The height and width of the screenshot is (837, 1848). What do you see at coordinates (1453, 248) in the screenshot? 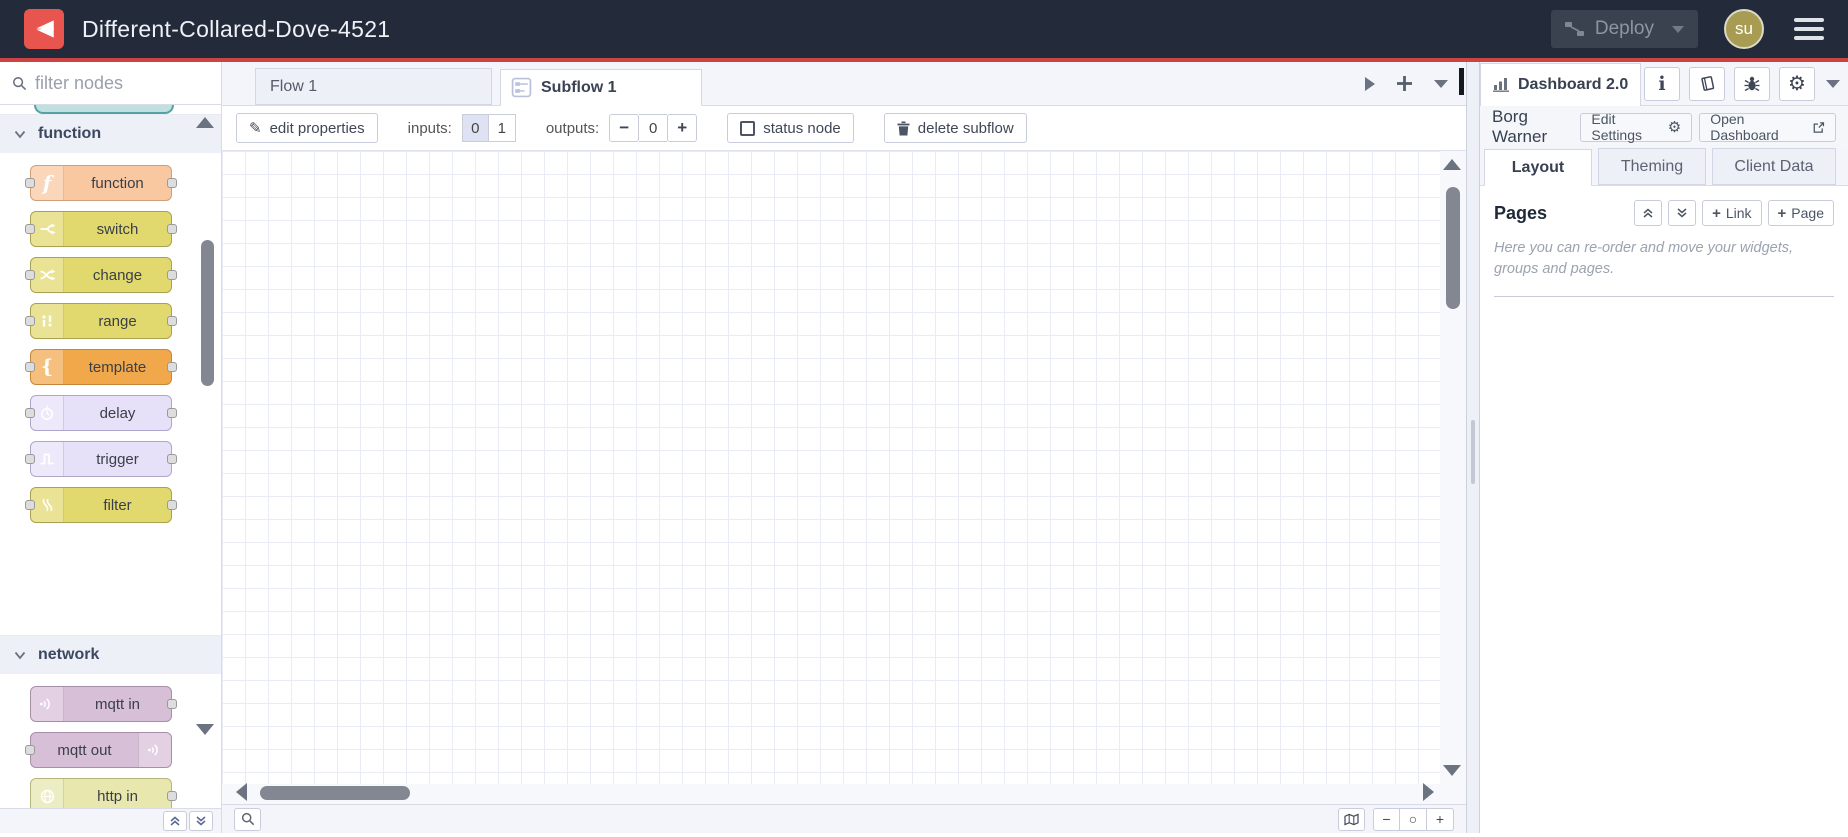
I see `canvas-vertical-scrollbar-thumb` at bounding box center [1453, 248].